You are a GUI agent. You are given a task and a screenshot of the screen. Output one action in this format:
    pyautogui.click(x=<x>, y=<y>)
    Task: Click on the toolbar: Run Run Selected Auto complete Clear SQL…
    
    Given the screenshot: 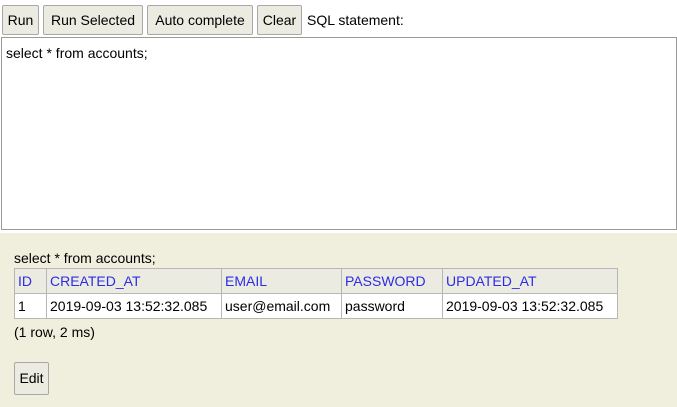 What is the action you would take?
    pyautogui.click(x=338, y=18)
    